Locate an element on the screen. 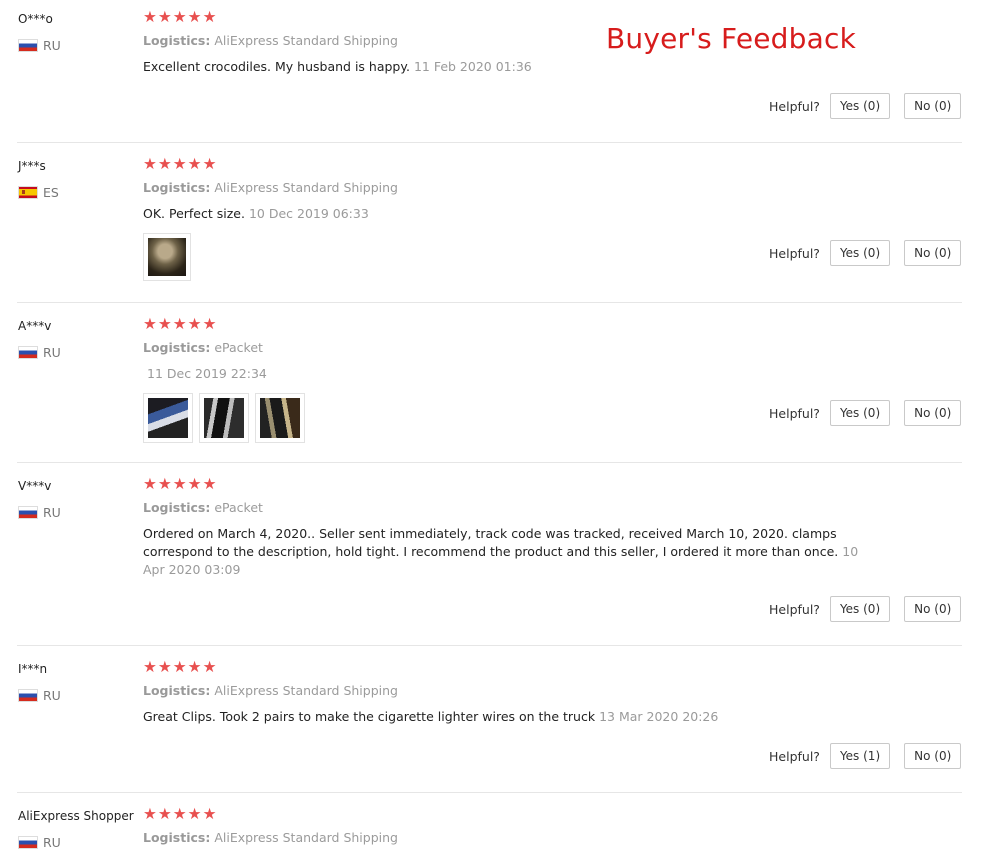 The width and height of the screenshot is (983, 853). helpful-controls: Helpful? Yes (1) No (0) is located at coordinates (865, 756).